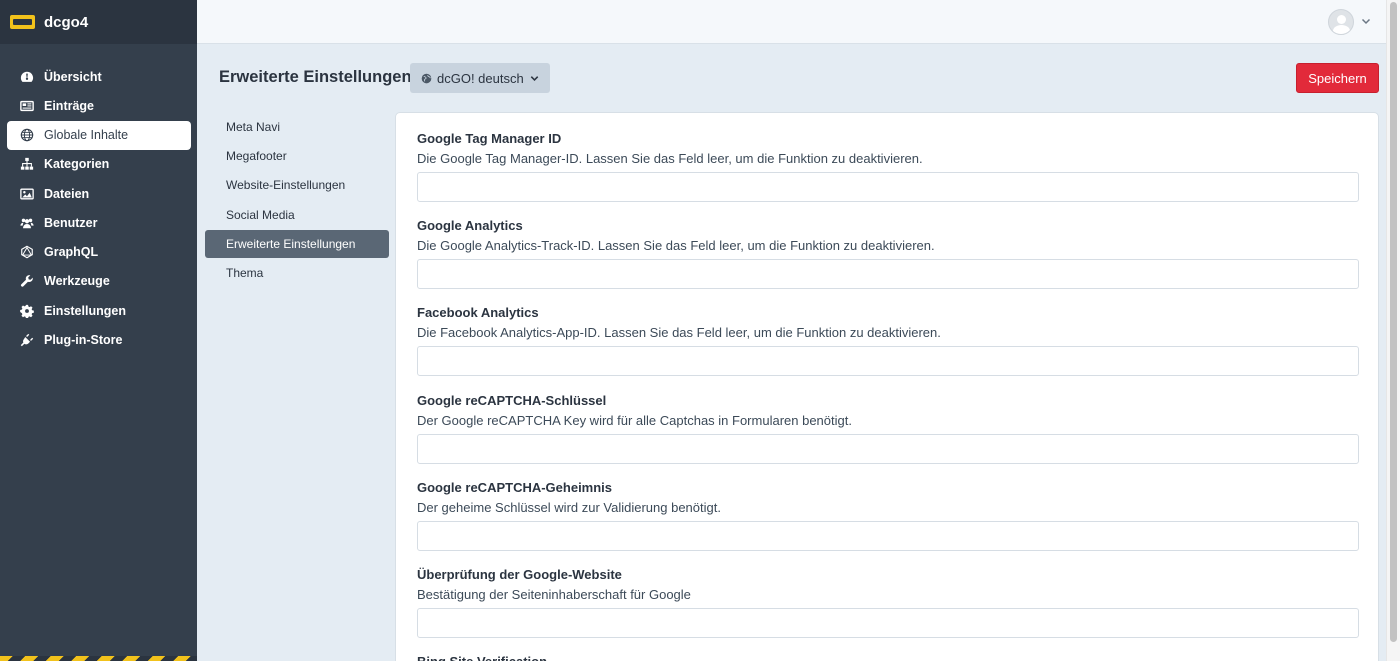 Image resolution: width=1400 pixels, height=661 pixels. Describe the element at coordinates (315, 77) in the screenshot. I see `page-title: Erweiterte Einstellungen` at that location.